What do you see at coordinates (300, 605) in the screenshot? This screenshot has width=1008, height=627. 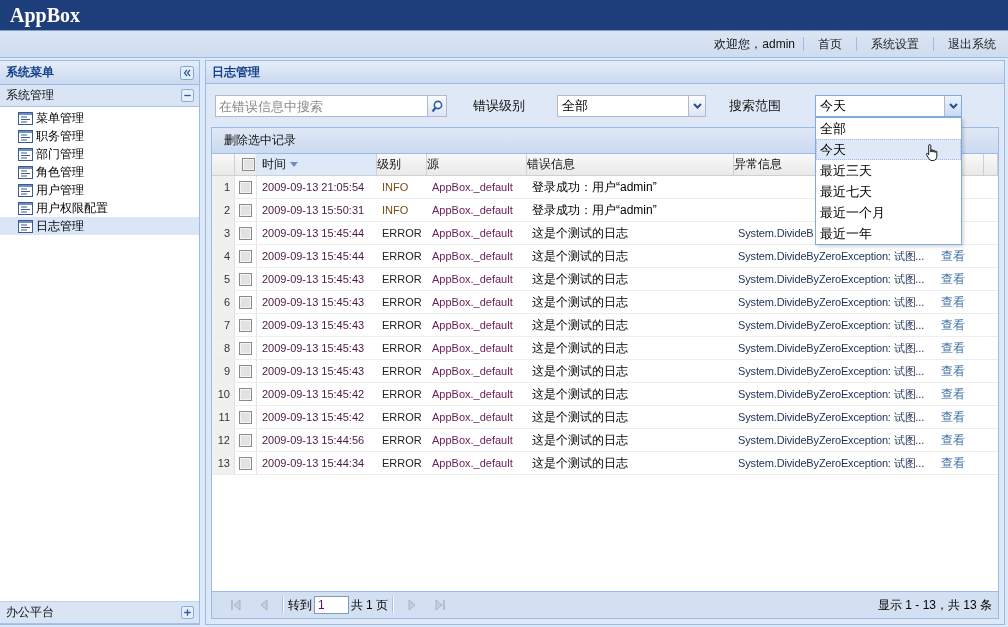 I see `goto-label: 转到` at bounding box center [300, 605].